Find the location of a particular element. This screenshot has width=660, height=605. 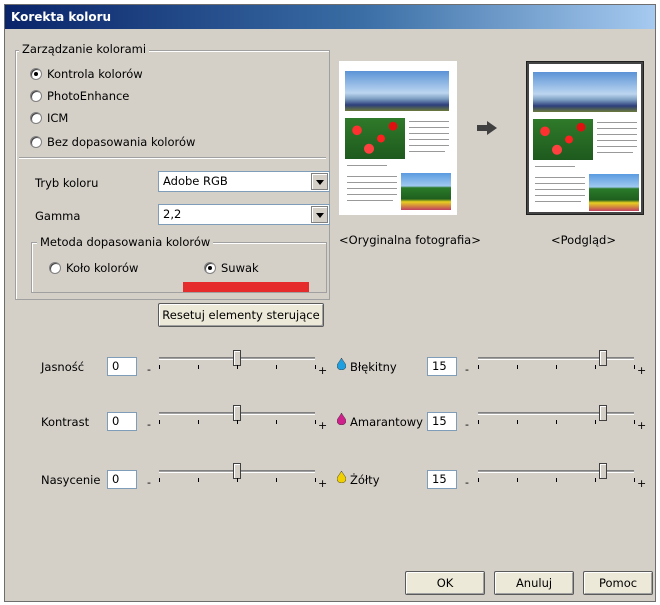

radio-slider-label: Suwak is located at coordinates (240, 268).